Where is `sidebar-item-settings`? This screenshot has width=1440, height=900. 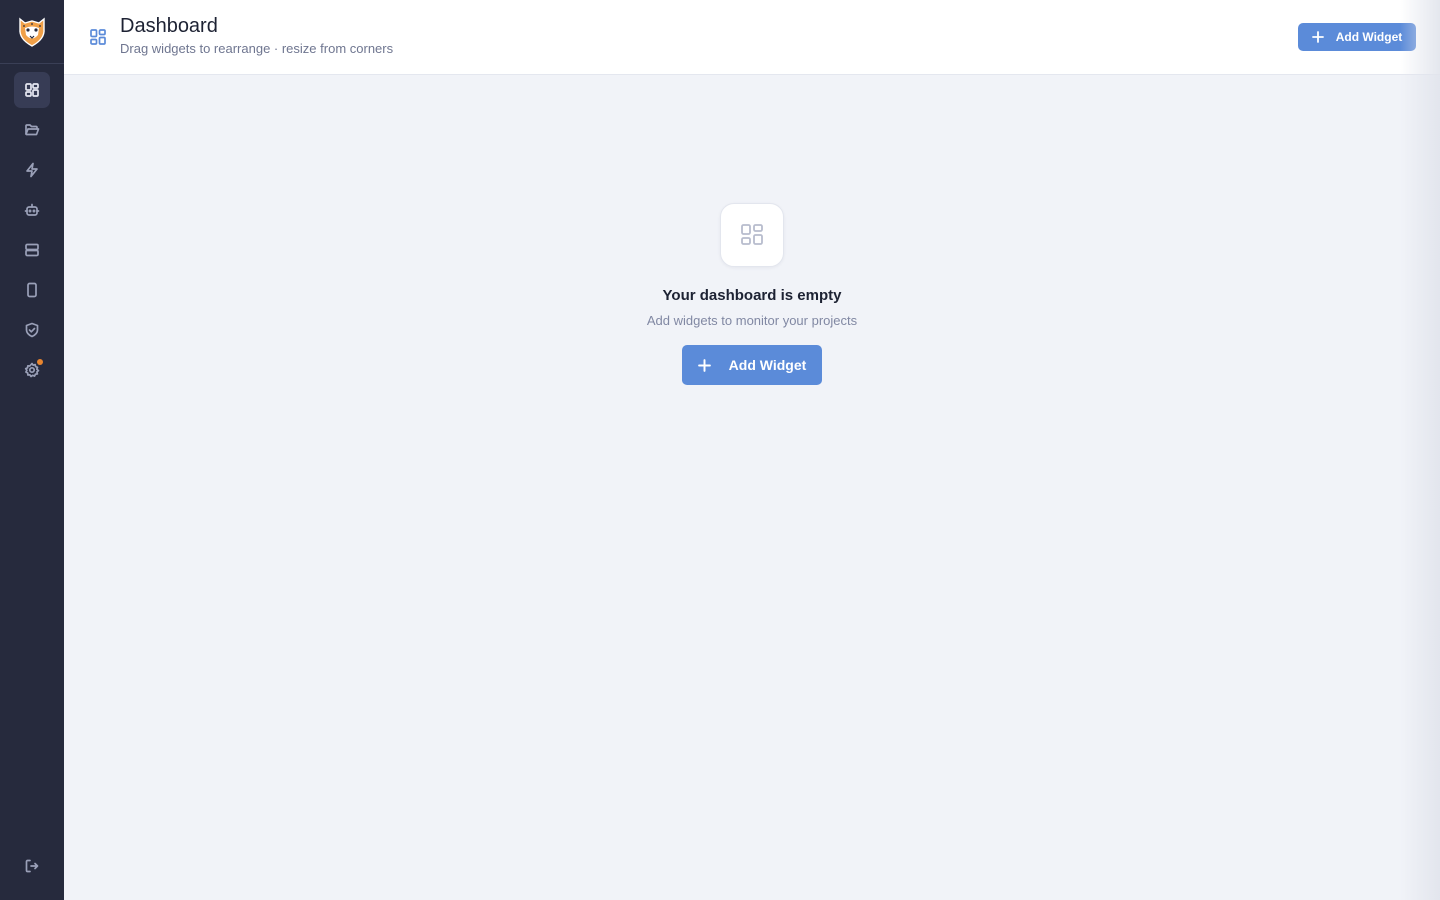
sidebar-item-settings is located at coordinates (32, 370).